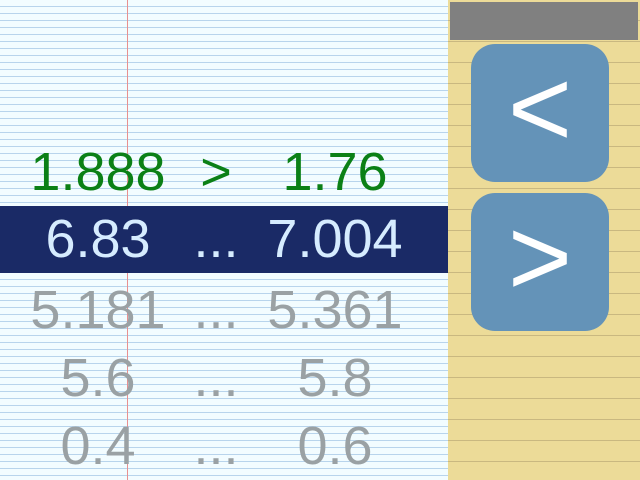 This screenshot has width=640, height=480. Describe the element at coordinates (335, 239) in the screenshot. I see `right-number: 7.004` at that location.